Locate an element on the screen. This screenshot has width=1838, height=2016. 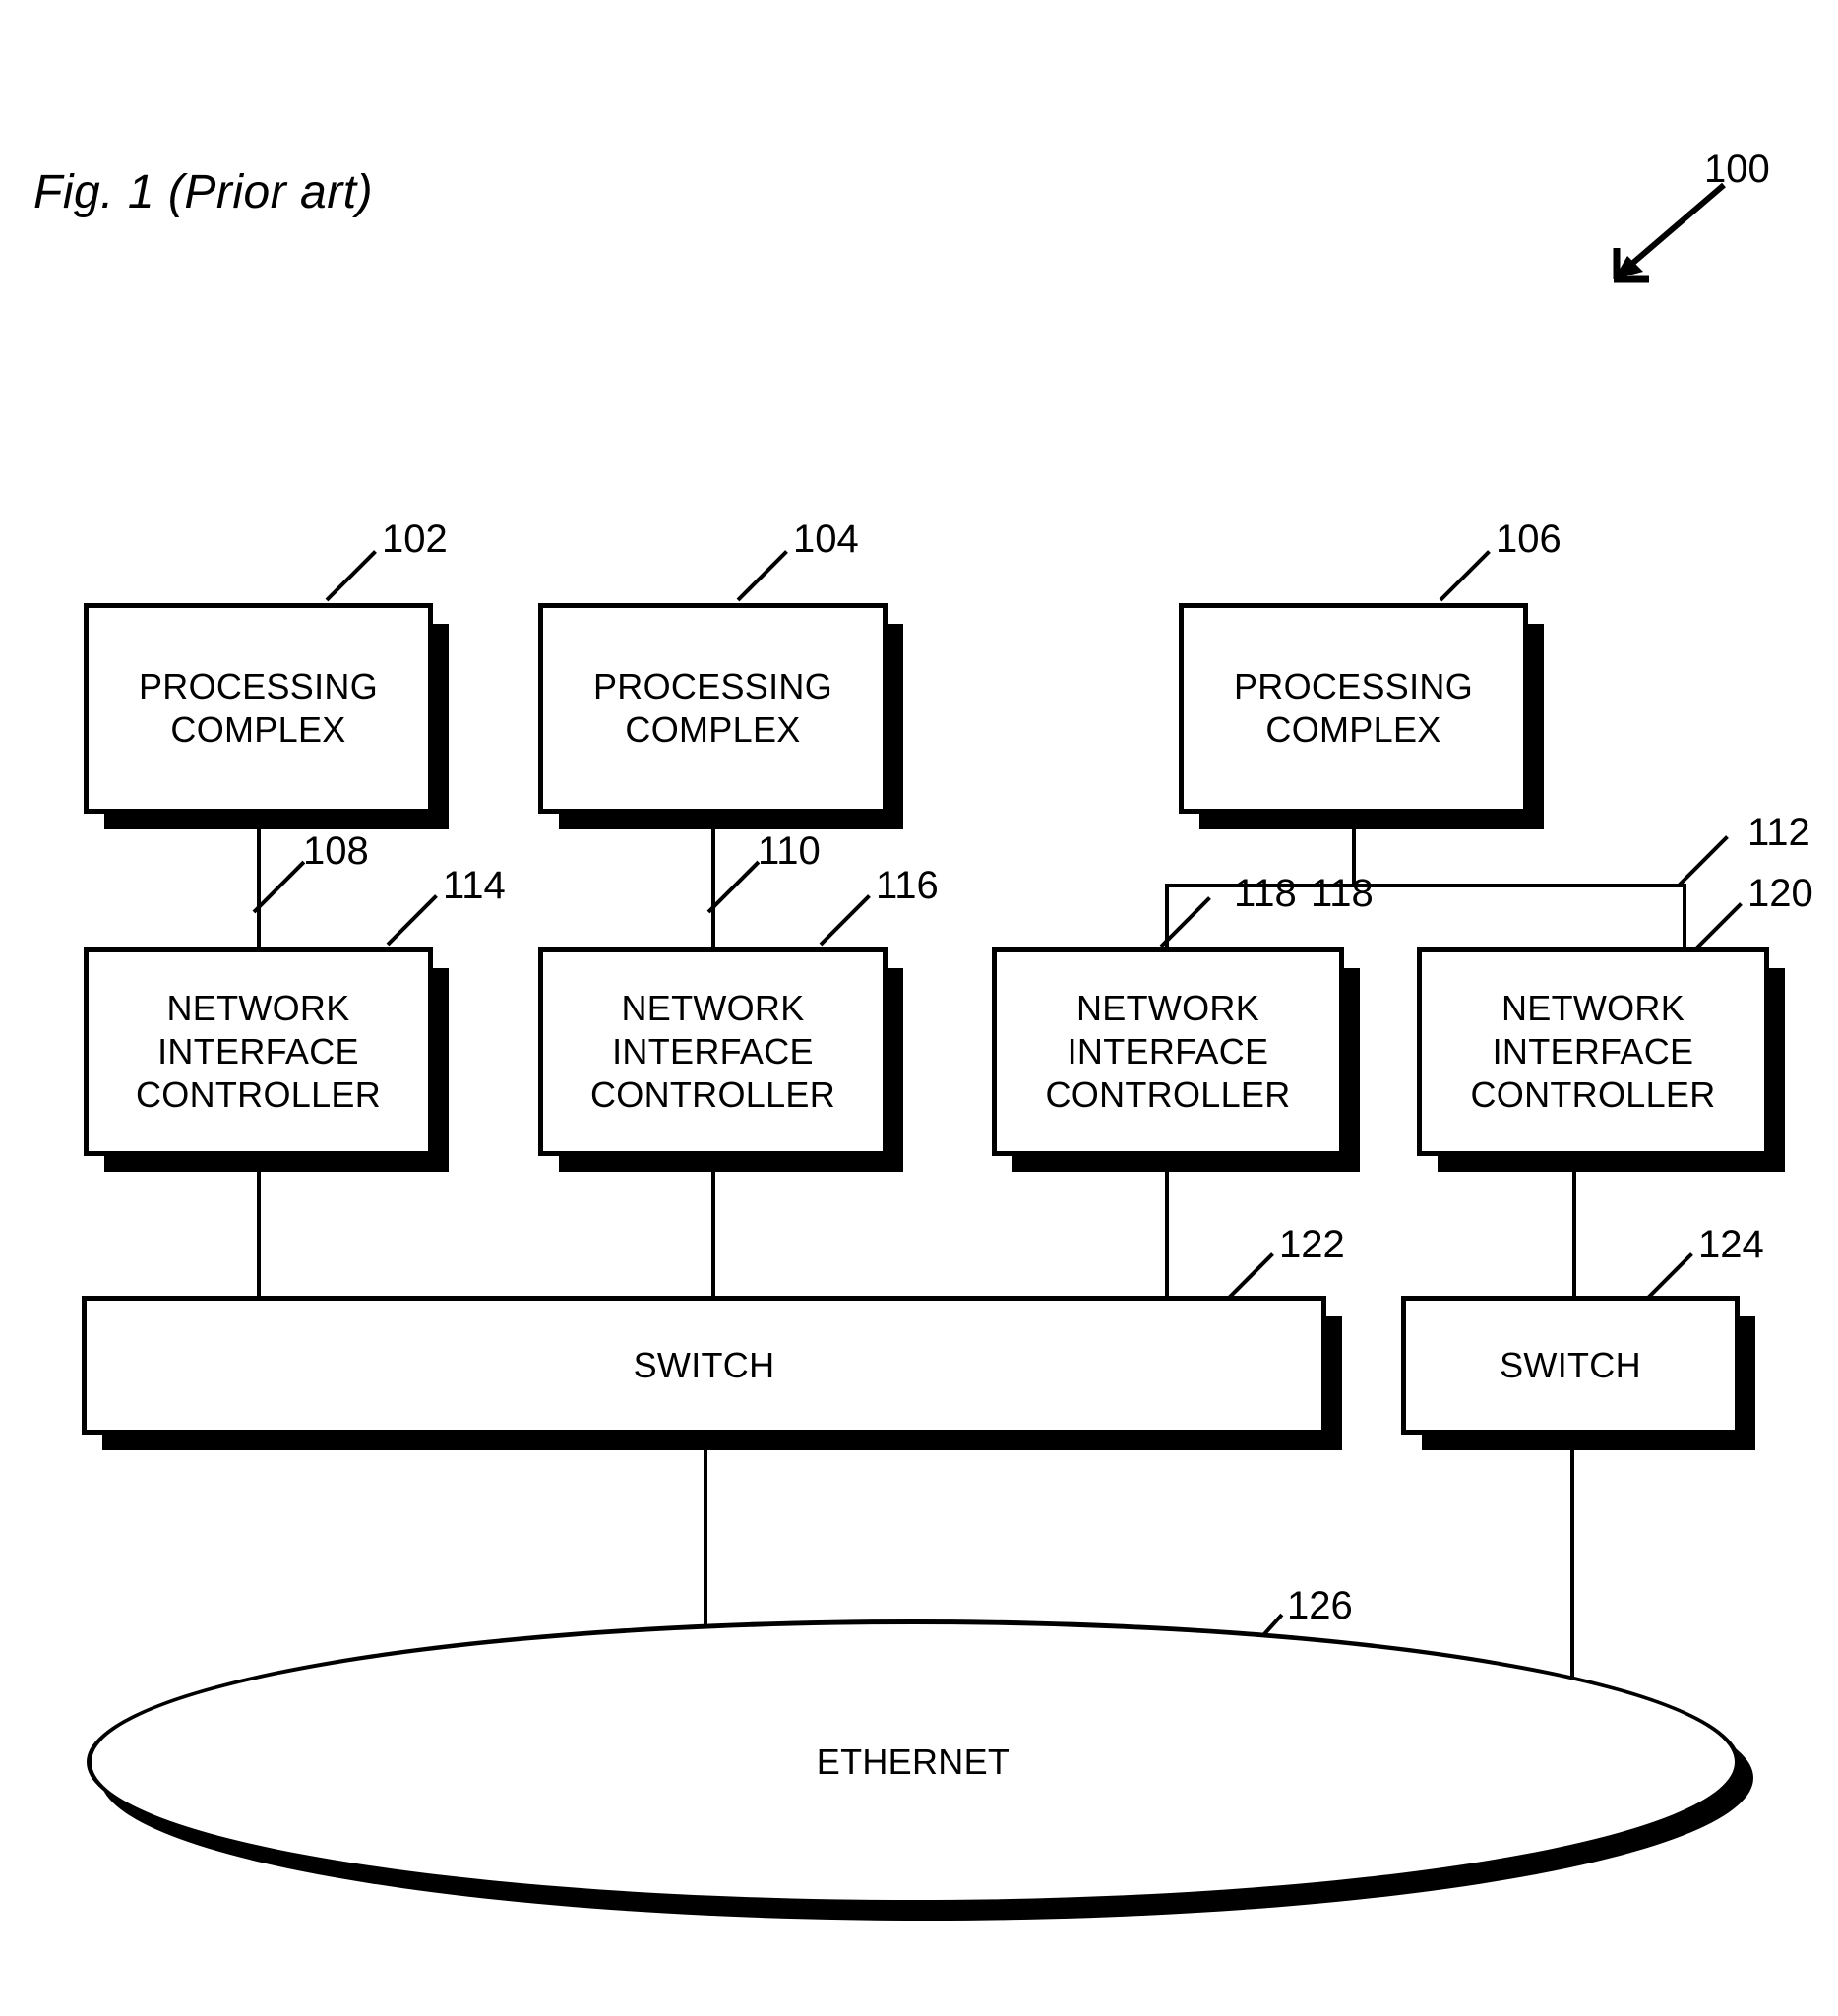
pc106-branch-bus is located at coordinates (1425, 886).